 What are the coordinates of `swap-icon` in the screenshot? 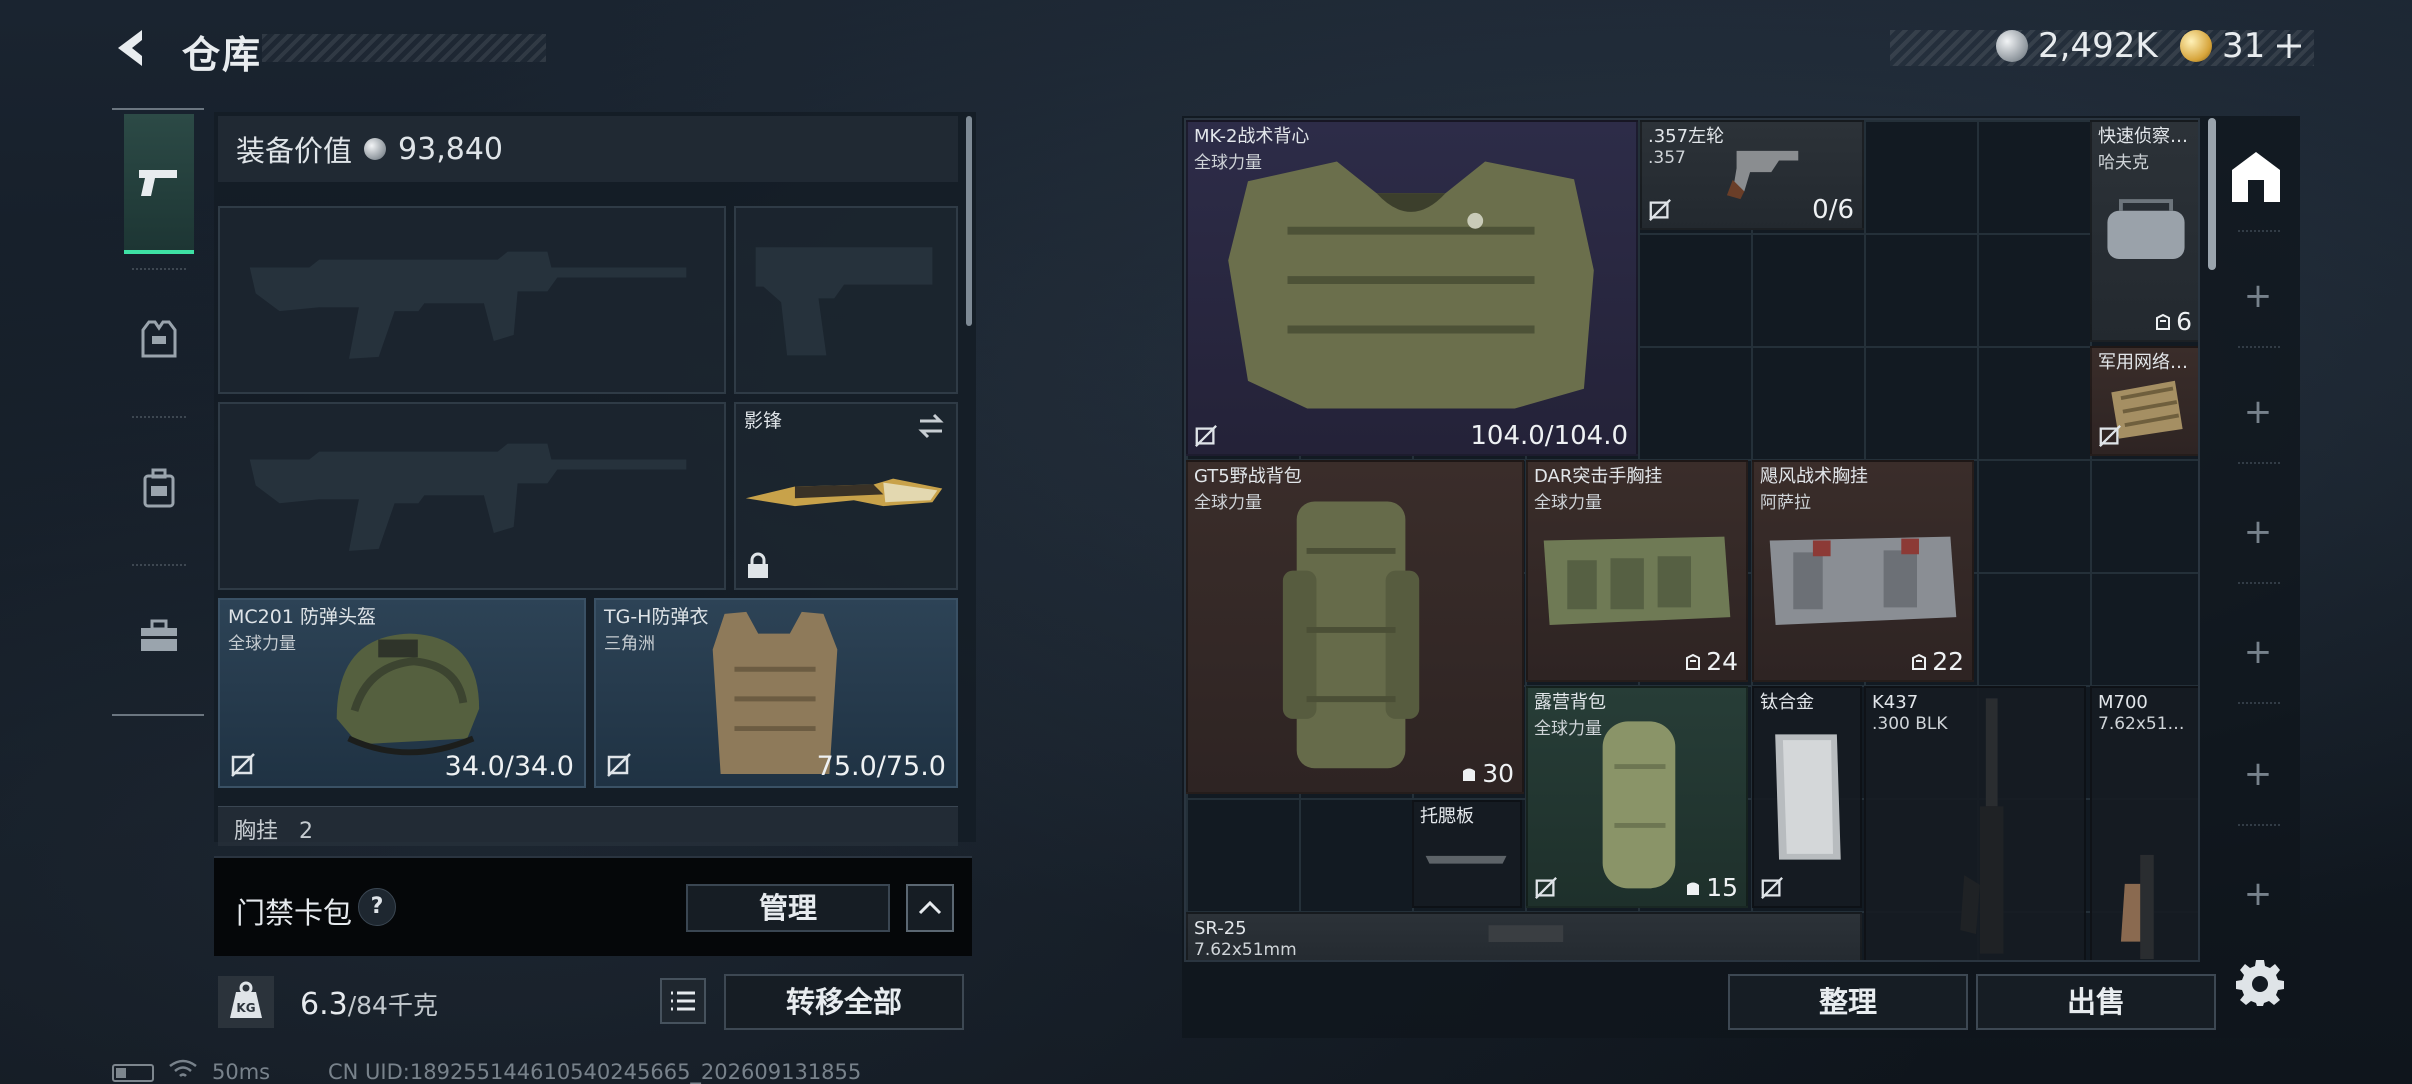 It's located at (931, 426).